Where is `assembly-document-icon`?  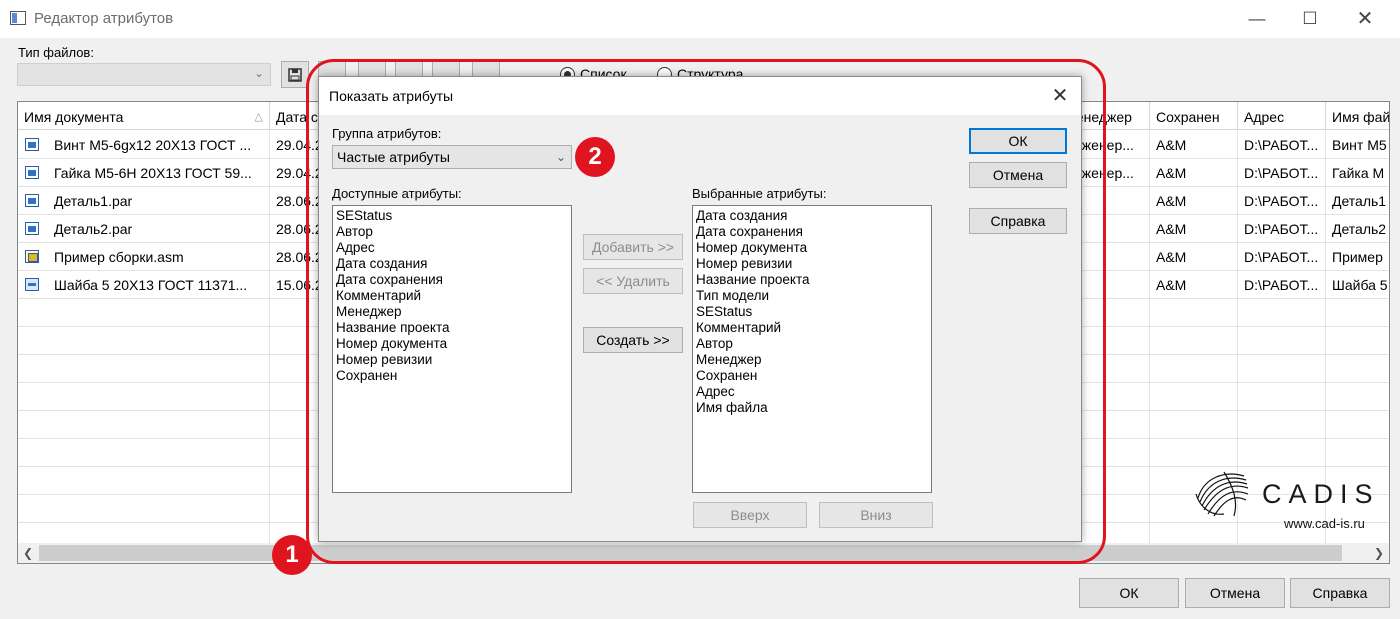
assembly-document-icon is located at coordinates (32, 256).